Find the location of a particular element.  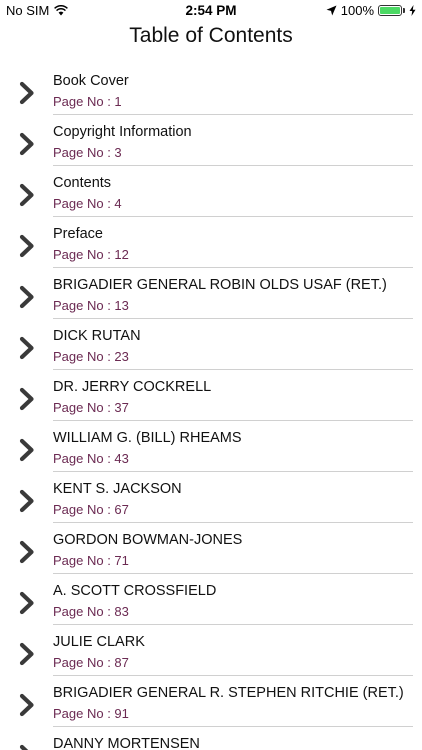

toc-item-title: Contents is located at coordinates (82, 183).